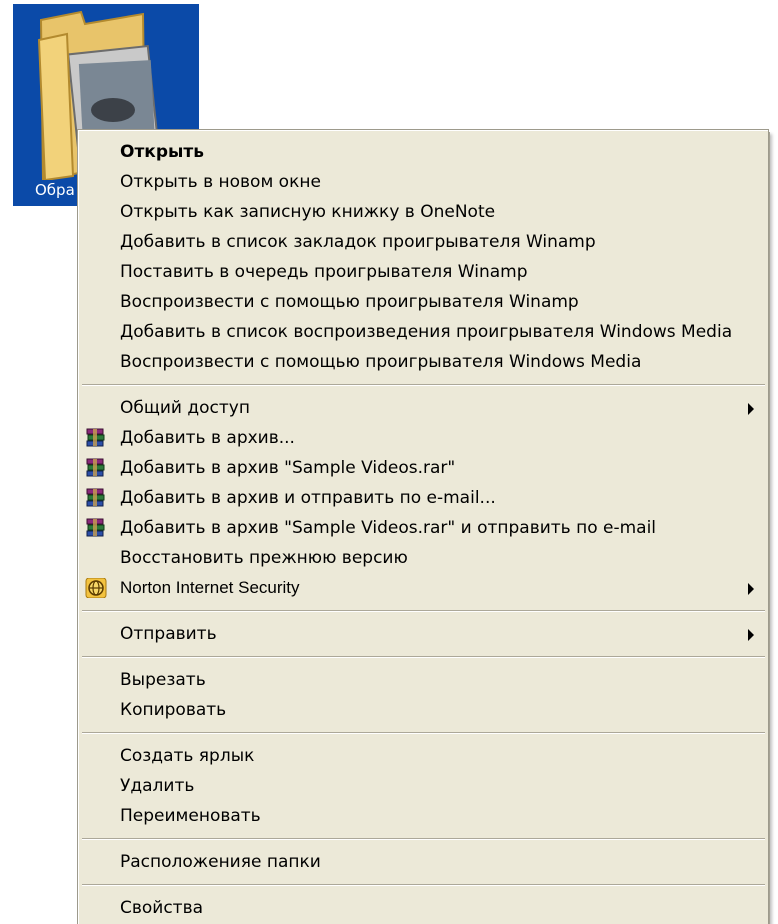 This screenshot has width=778, height=924. I want to click on menu-item-winamp-enqueue: Поставить в очередь проигрывателя Winamp, so click(423, 272).